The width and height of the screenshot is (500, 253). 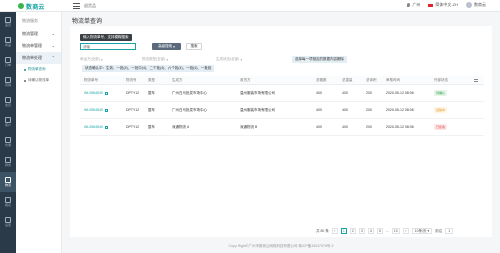 What do you see at coordinates (441, 127) in the screenshot?
I see `status-badge: 已拒收` at bounding box center [441, 127].